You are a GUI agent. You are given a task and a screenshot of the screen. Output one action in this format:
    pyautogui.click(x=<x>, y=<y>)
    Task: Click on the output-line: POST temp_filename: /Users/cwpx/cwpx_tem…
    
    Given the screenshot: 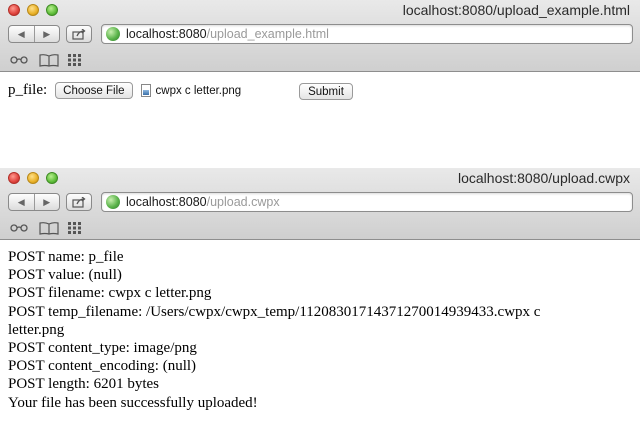 What is the action you would take?
    pyautogui.click(x=274, y=311)
    